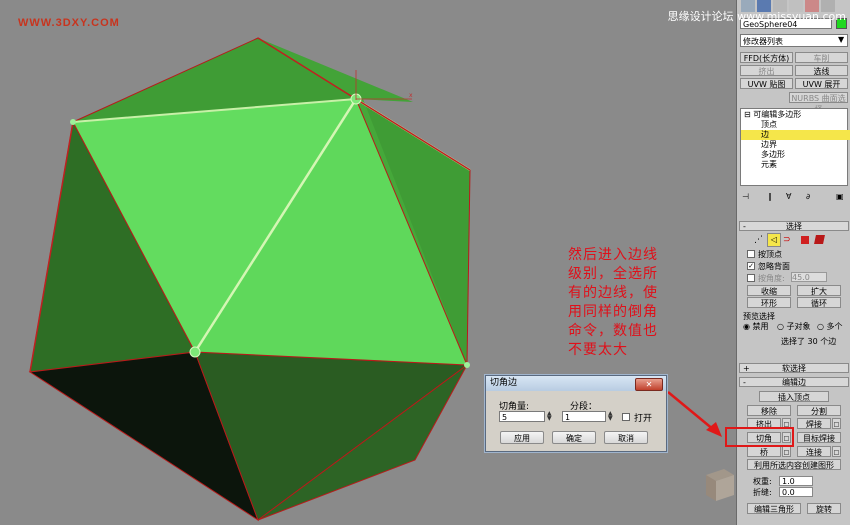 Image resolution: width=850 pixels, height=525 pixels. Describe the element at coordinates (794, 464) in the screenshot. I see `create-shape-button: 利用所选内容创建图形` at that location.